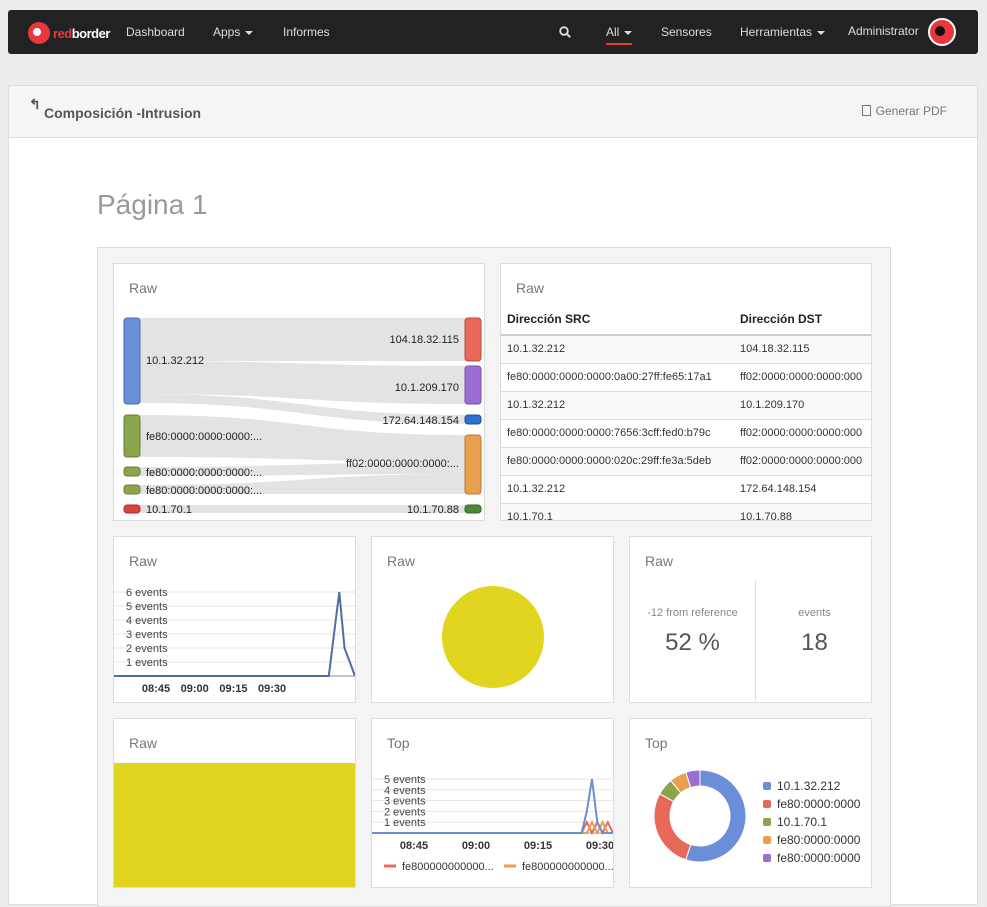  I want to click on filter-label: All, so click(613, 32).